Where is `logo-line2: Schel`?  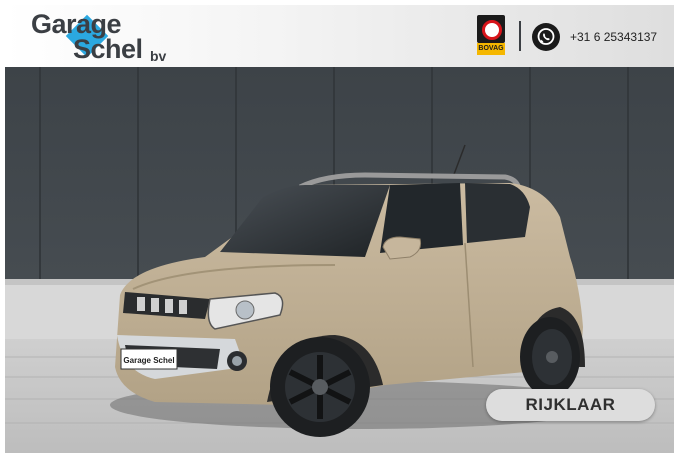 logo-line2: Schel is located at coordinates (108, 49).